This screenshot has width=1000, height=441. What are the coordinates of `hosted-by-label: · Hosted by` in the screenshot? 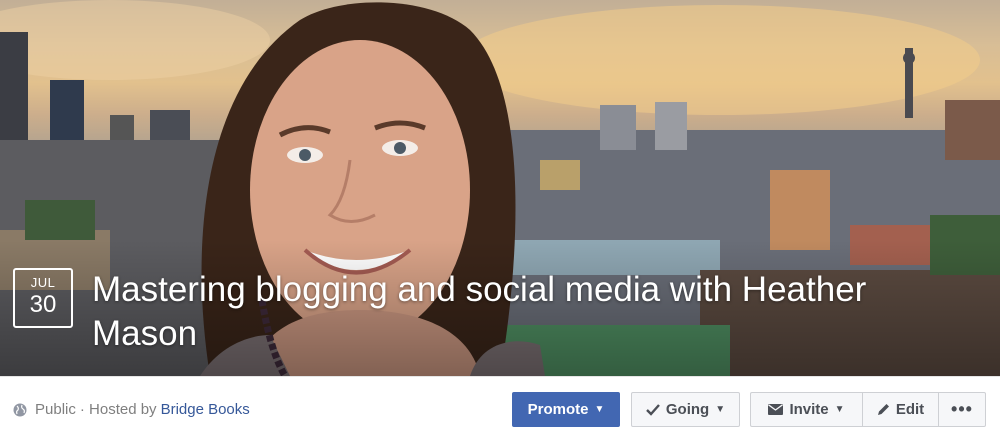 It's located at (118, 409).